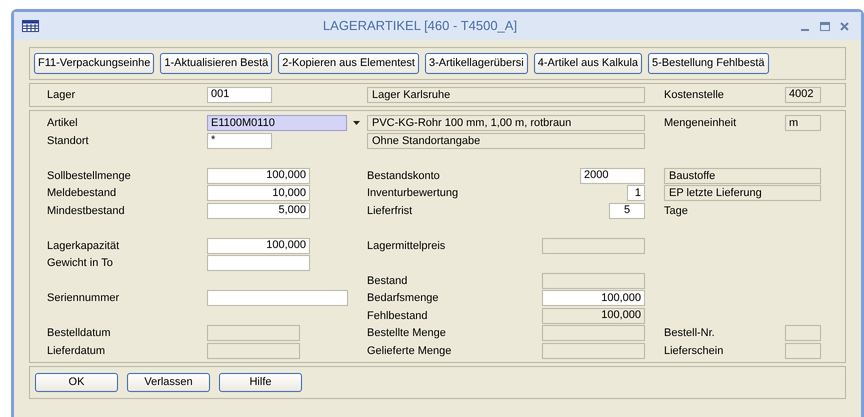 The height and width of the screenshot is (417, 864). I want to click on field-label: Bestell-Nr., so click(690, 333).